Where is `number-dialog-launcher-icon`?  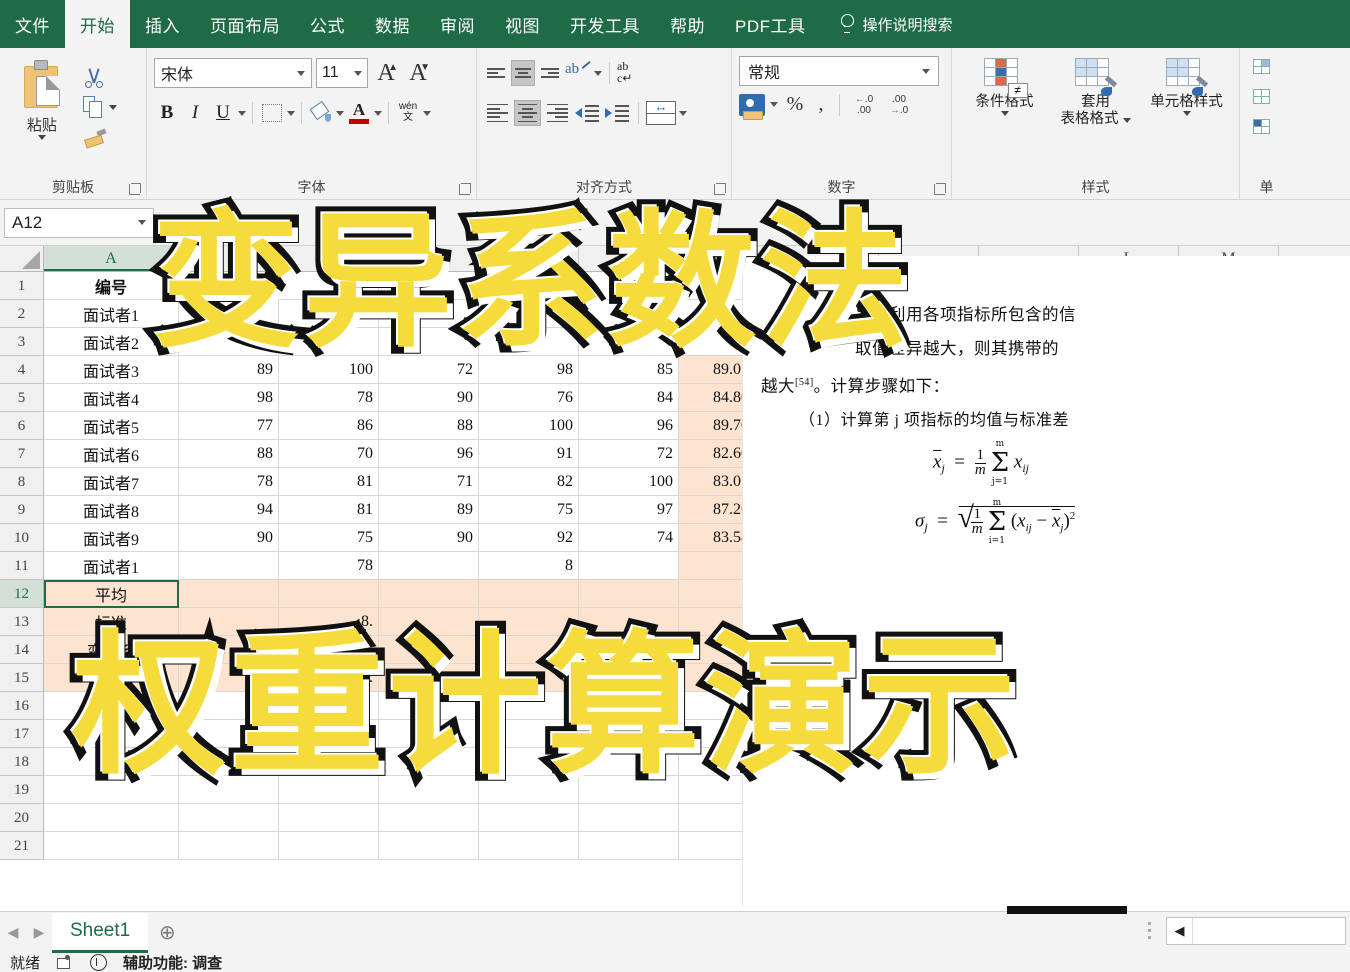 number-dialog-launcher-icon is located at coordinates (939, 189).